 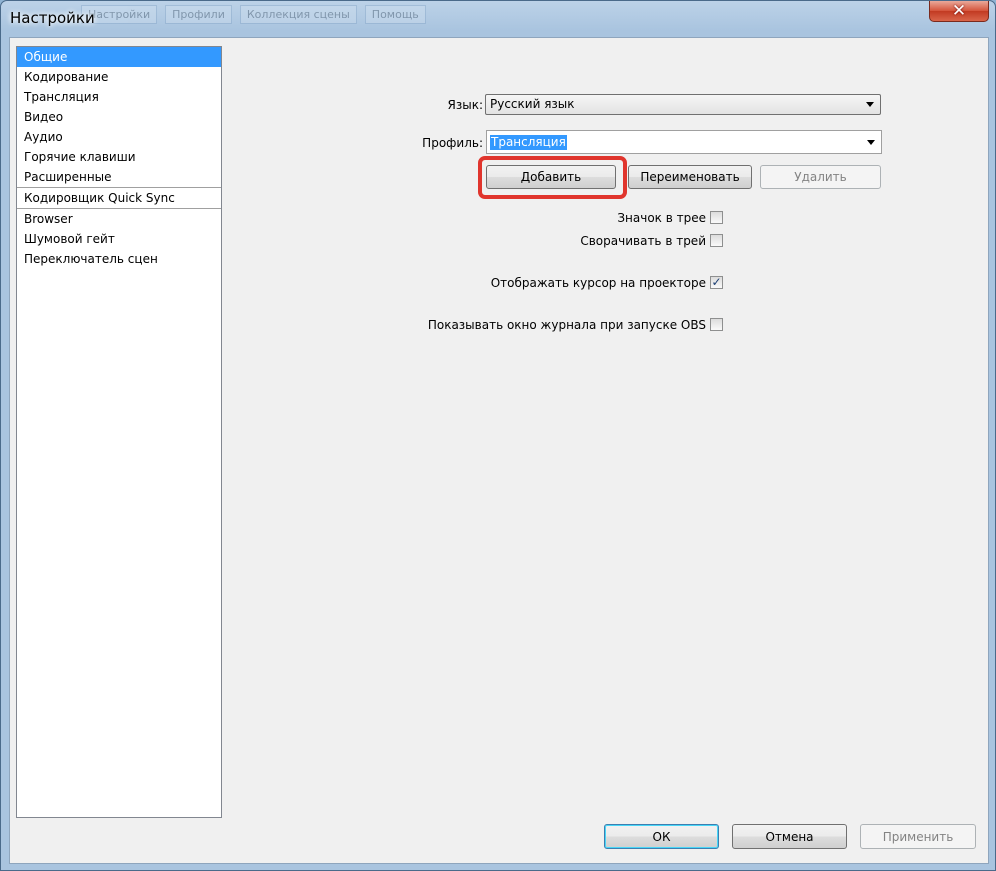 What do you see at coordinates (119, 197) in the screenshot?
I see `sidebar-item-quicksync: Кодировщик Quick Sync` at bounding box center [119, 197].